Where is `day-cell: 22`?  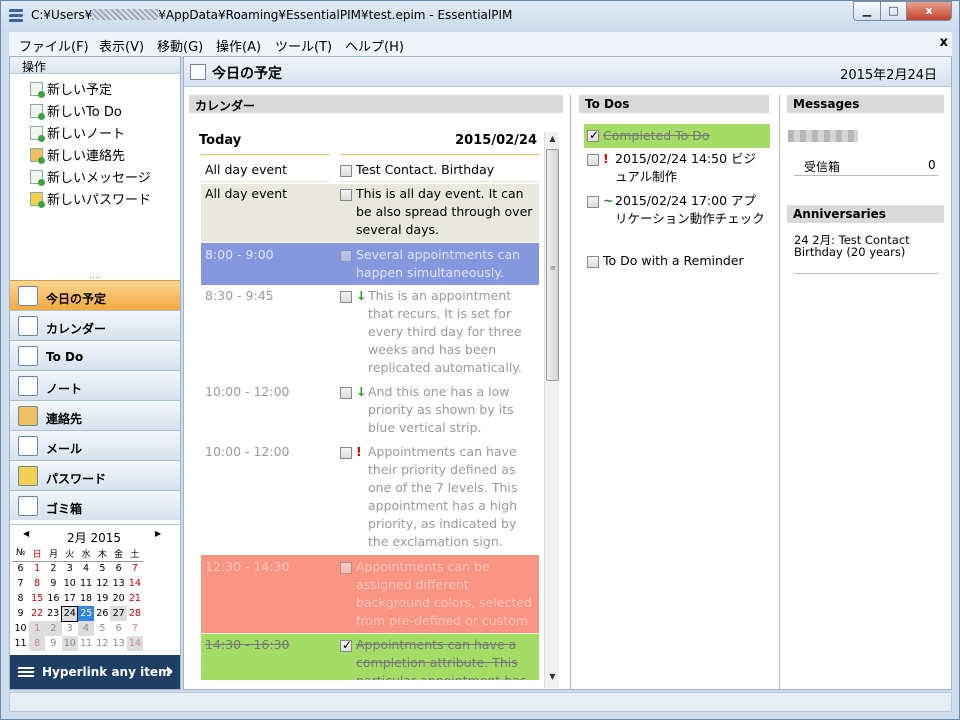
day-cell: 22 is located at coordinates (37, 613).